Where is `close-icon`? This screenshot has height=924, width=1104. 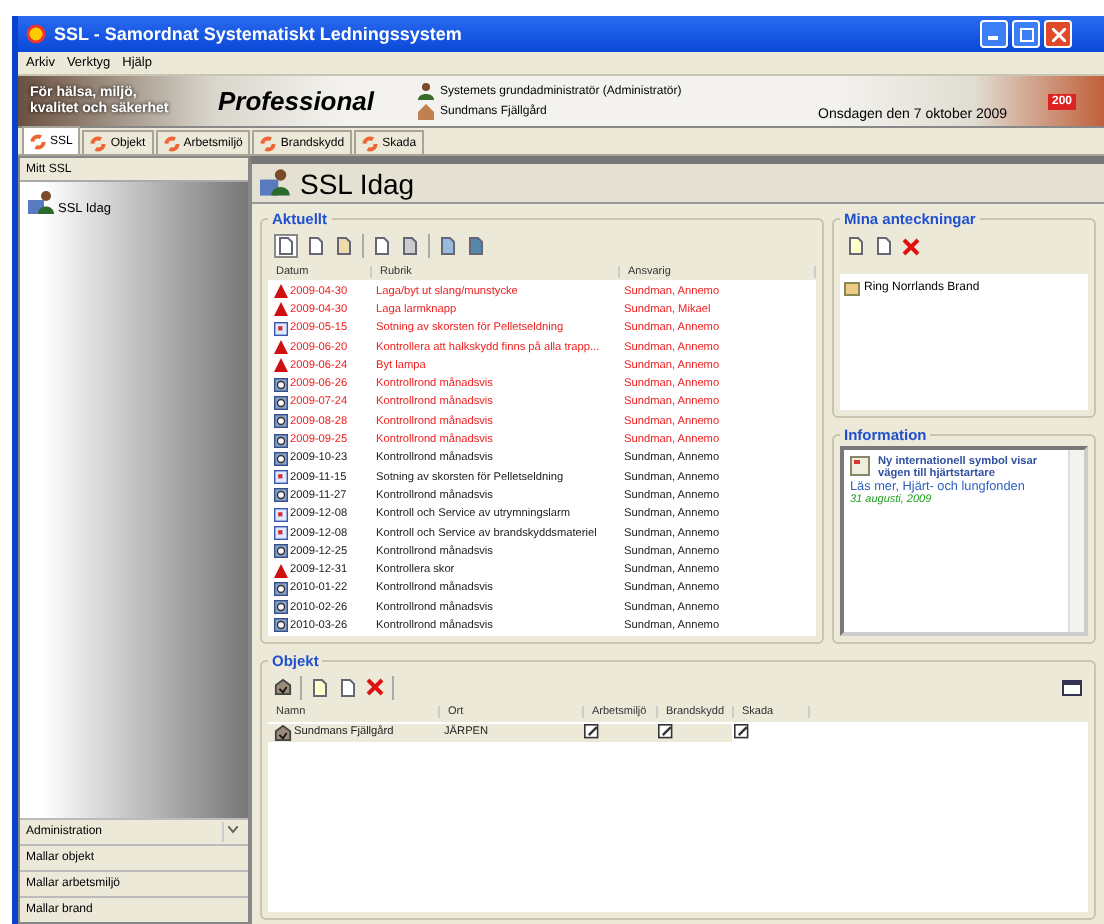
close-icon is located at coordinates (1058, 34).